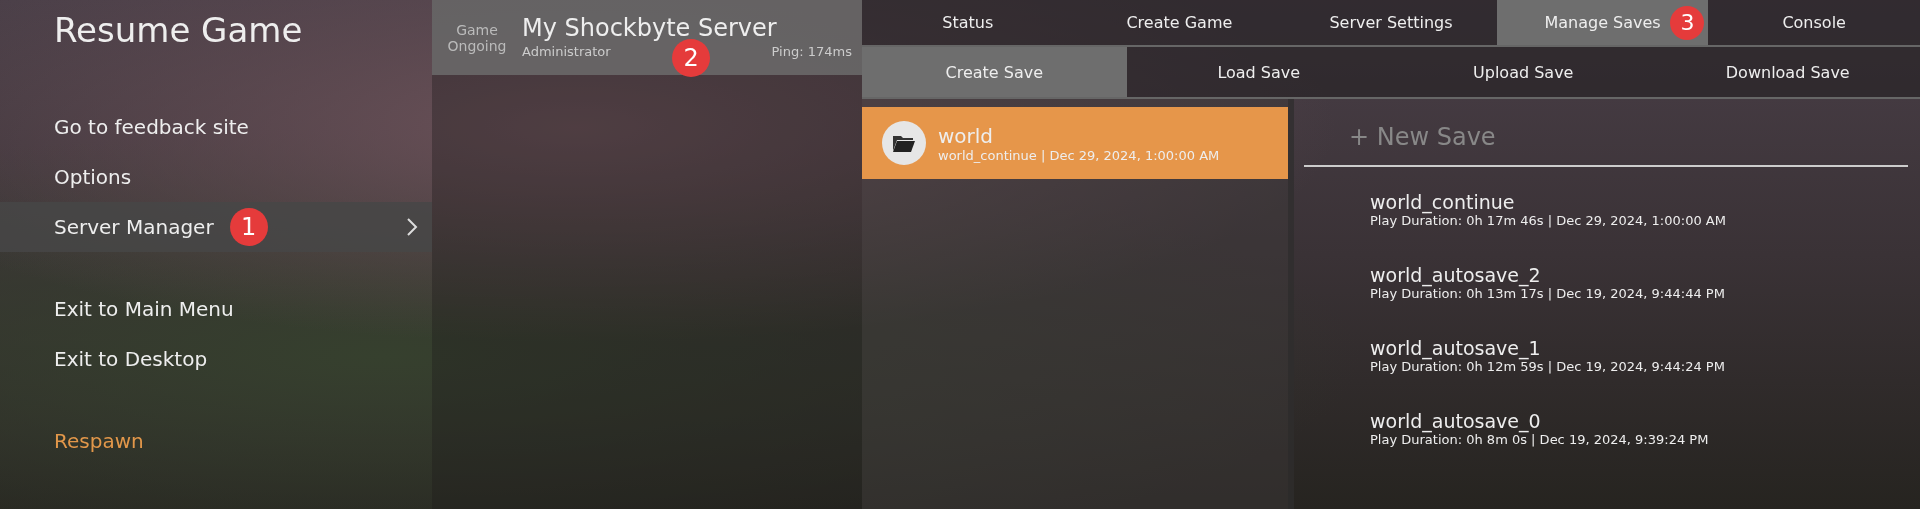 The height and width of the screenshot is (509, 1920). Describe the element at coordinates (994, 72) in the screenshot. I see `sub-tab: Create Save` at that location.